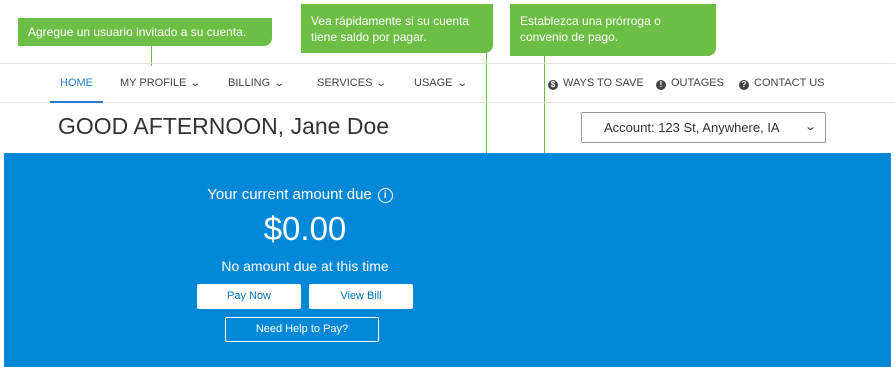  I want to click on nav-usage: USAGE ⌄, so click(441, 83).